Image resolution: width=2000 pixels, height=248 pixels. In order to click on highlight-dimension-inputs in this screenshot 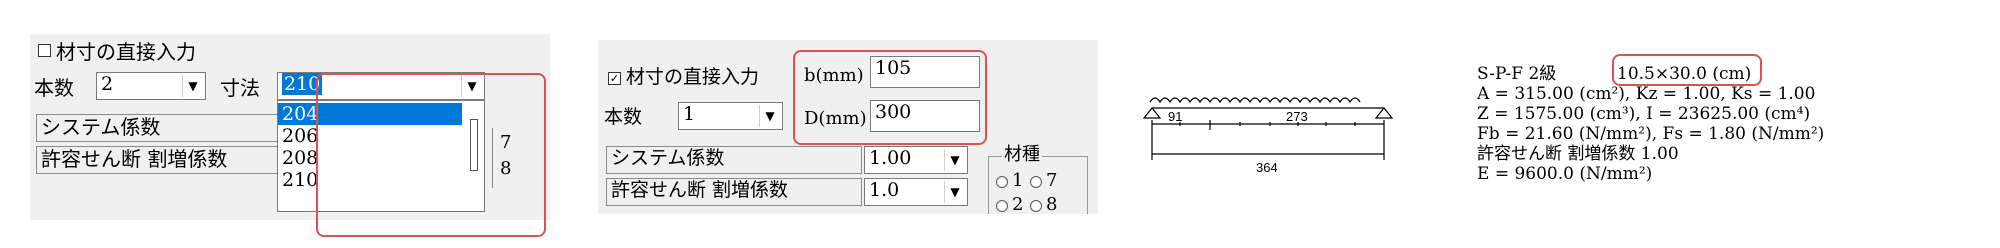, I will do `click(890, 97)`.